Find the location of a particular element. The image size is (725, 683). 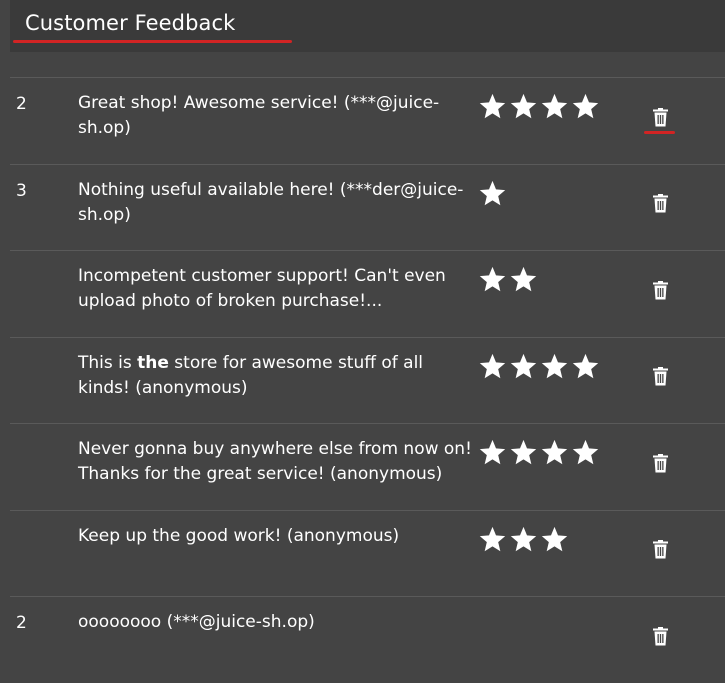

title-underline is located at coordinates (152, 41).